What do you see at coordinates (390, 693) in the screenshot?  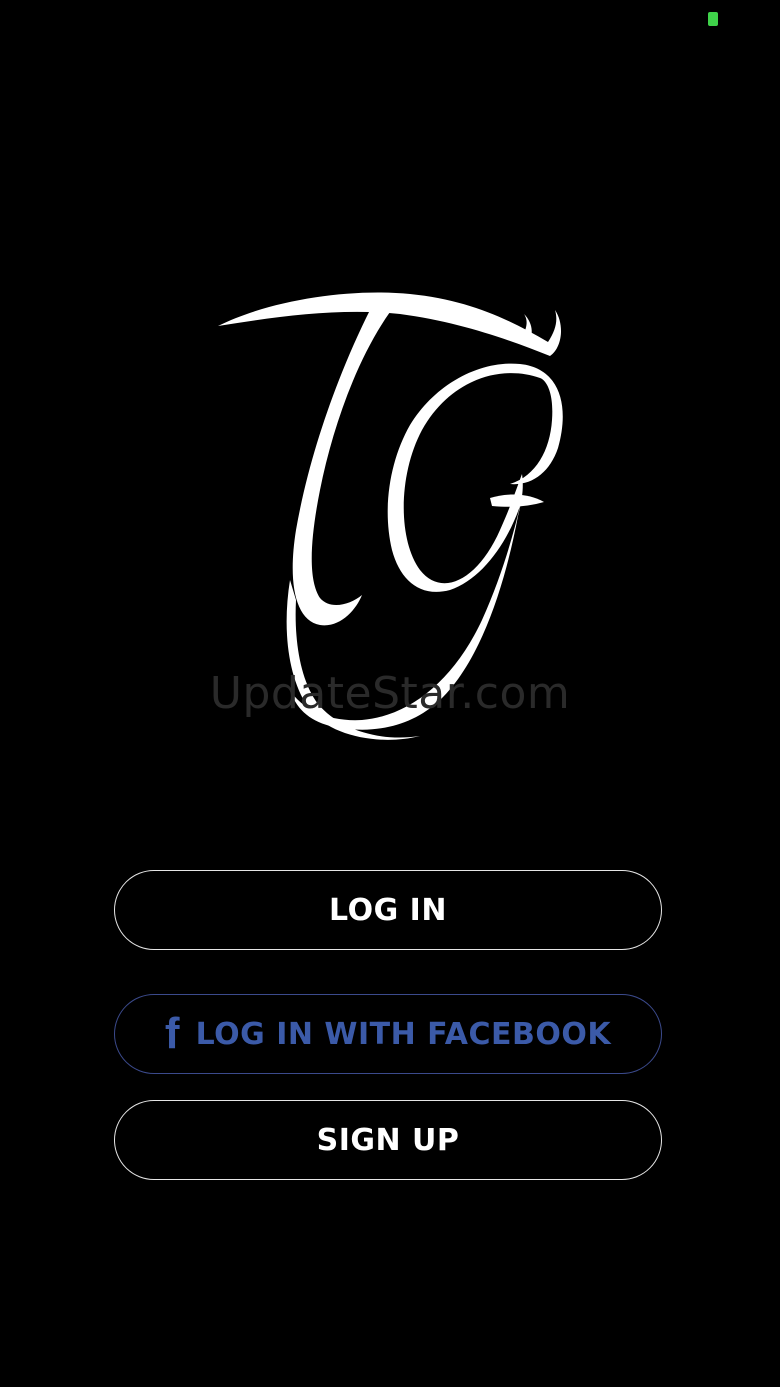 I see `watermark-text: UpdateStar.com` at bounding box center [390, 693].